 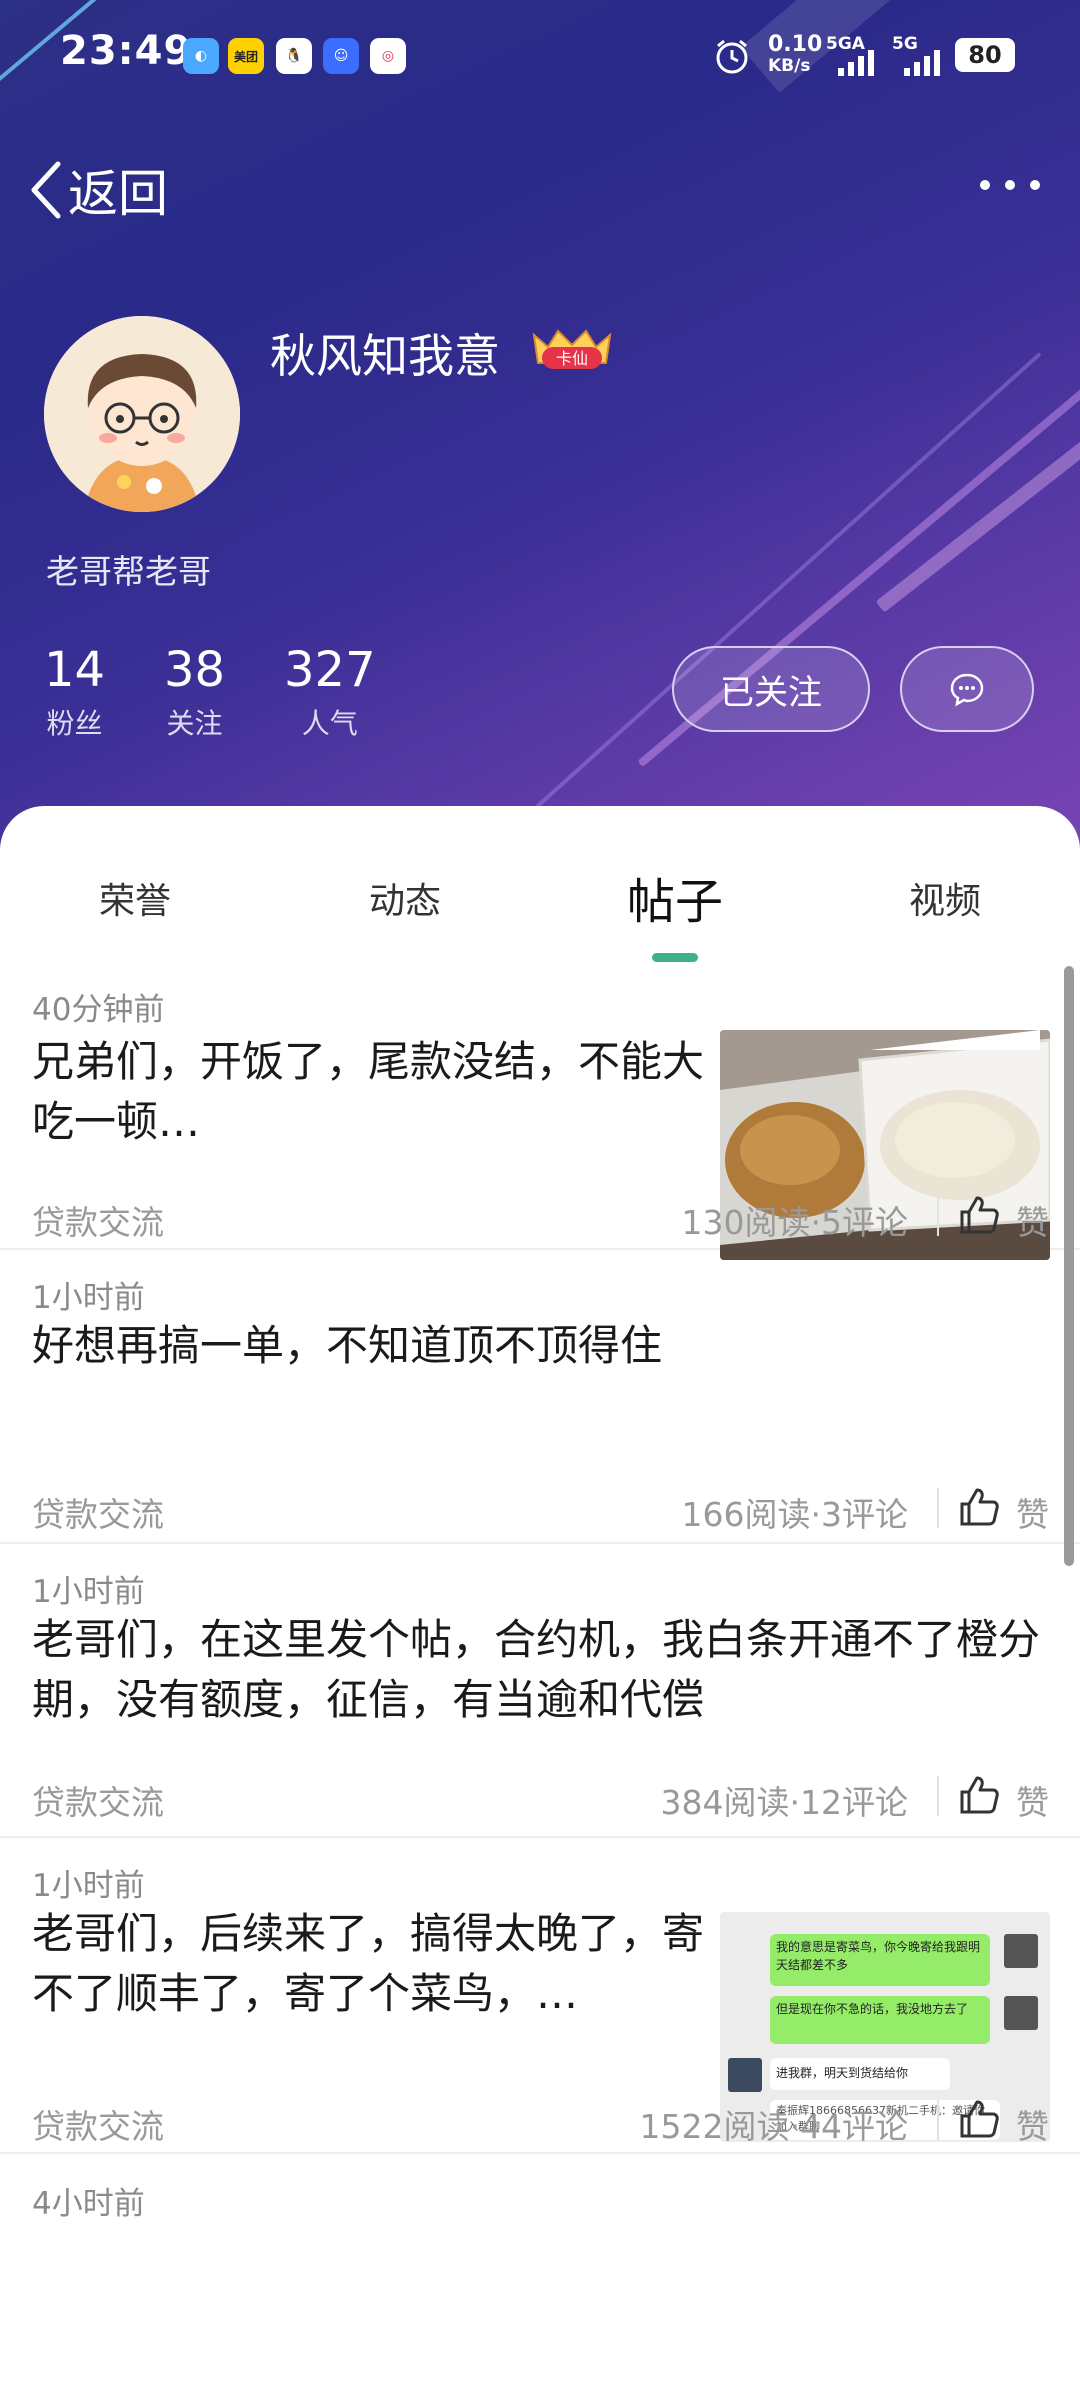 I want to click on followed-button: 已关注, so click(x=771, y=689).